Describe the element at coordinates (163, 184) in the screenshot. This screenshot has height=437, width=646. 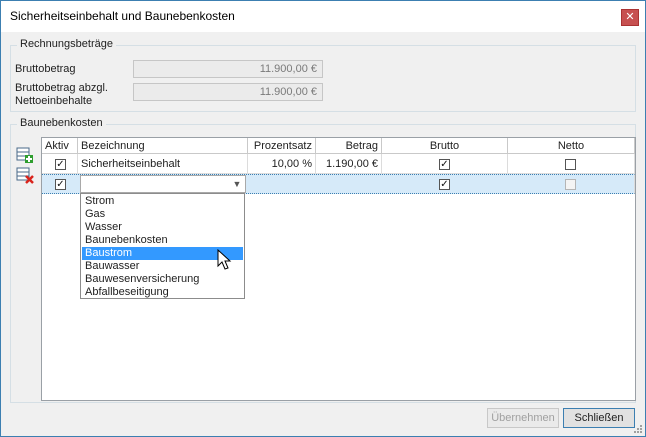
I see `bezeichnung-combobox: ▼` at that location.